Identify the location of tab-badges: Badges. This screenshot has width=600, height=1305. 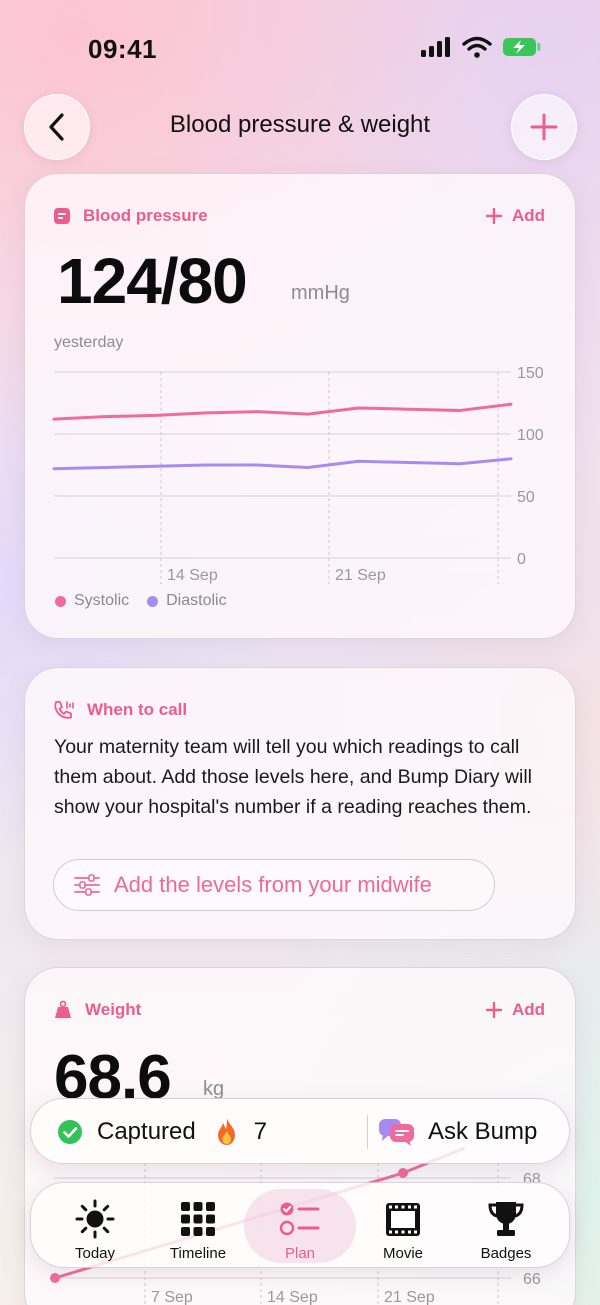
(506, 1226).